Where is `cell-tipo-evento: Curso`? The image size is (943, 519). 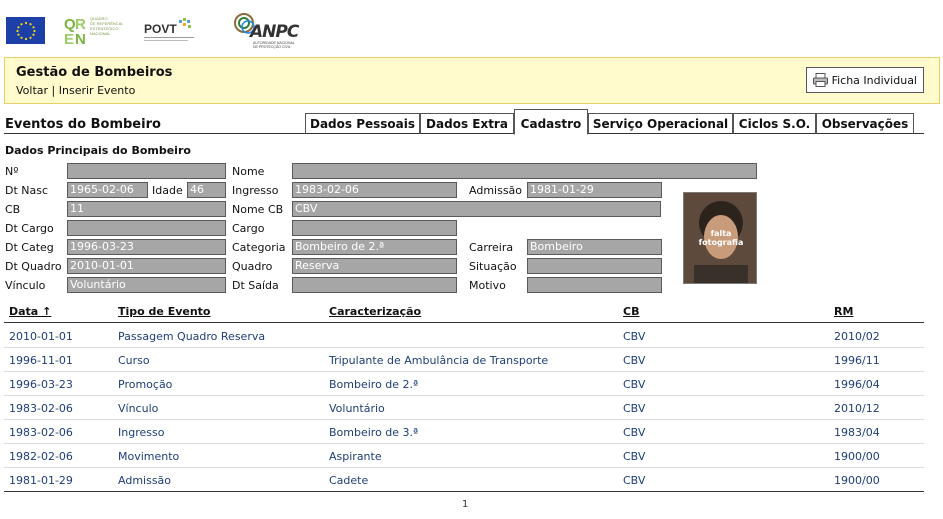 cell-tipo-evento: Curso is located at coordinates (134, 360).